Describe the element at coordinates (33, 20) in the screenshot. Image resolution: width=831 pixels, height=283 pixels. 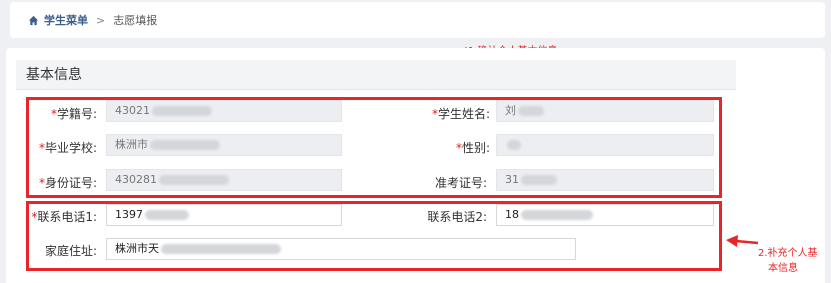
I see `home-icon` at that location.